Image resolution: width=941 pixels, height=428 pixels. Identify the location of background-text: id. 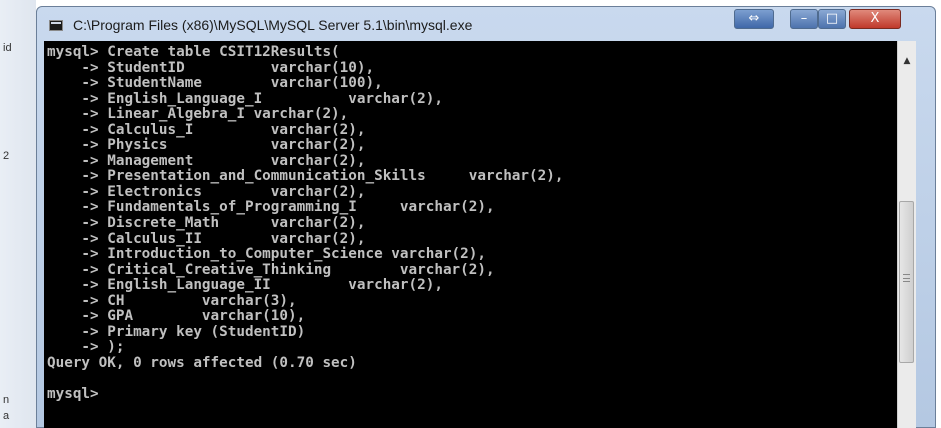
(7, 48).